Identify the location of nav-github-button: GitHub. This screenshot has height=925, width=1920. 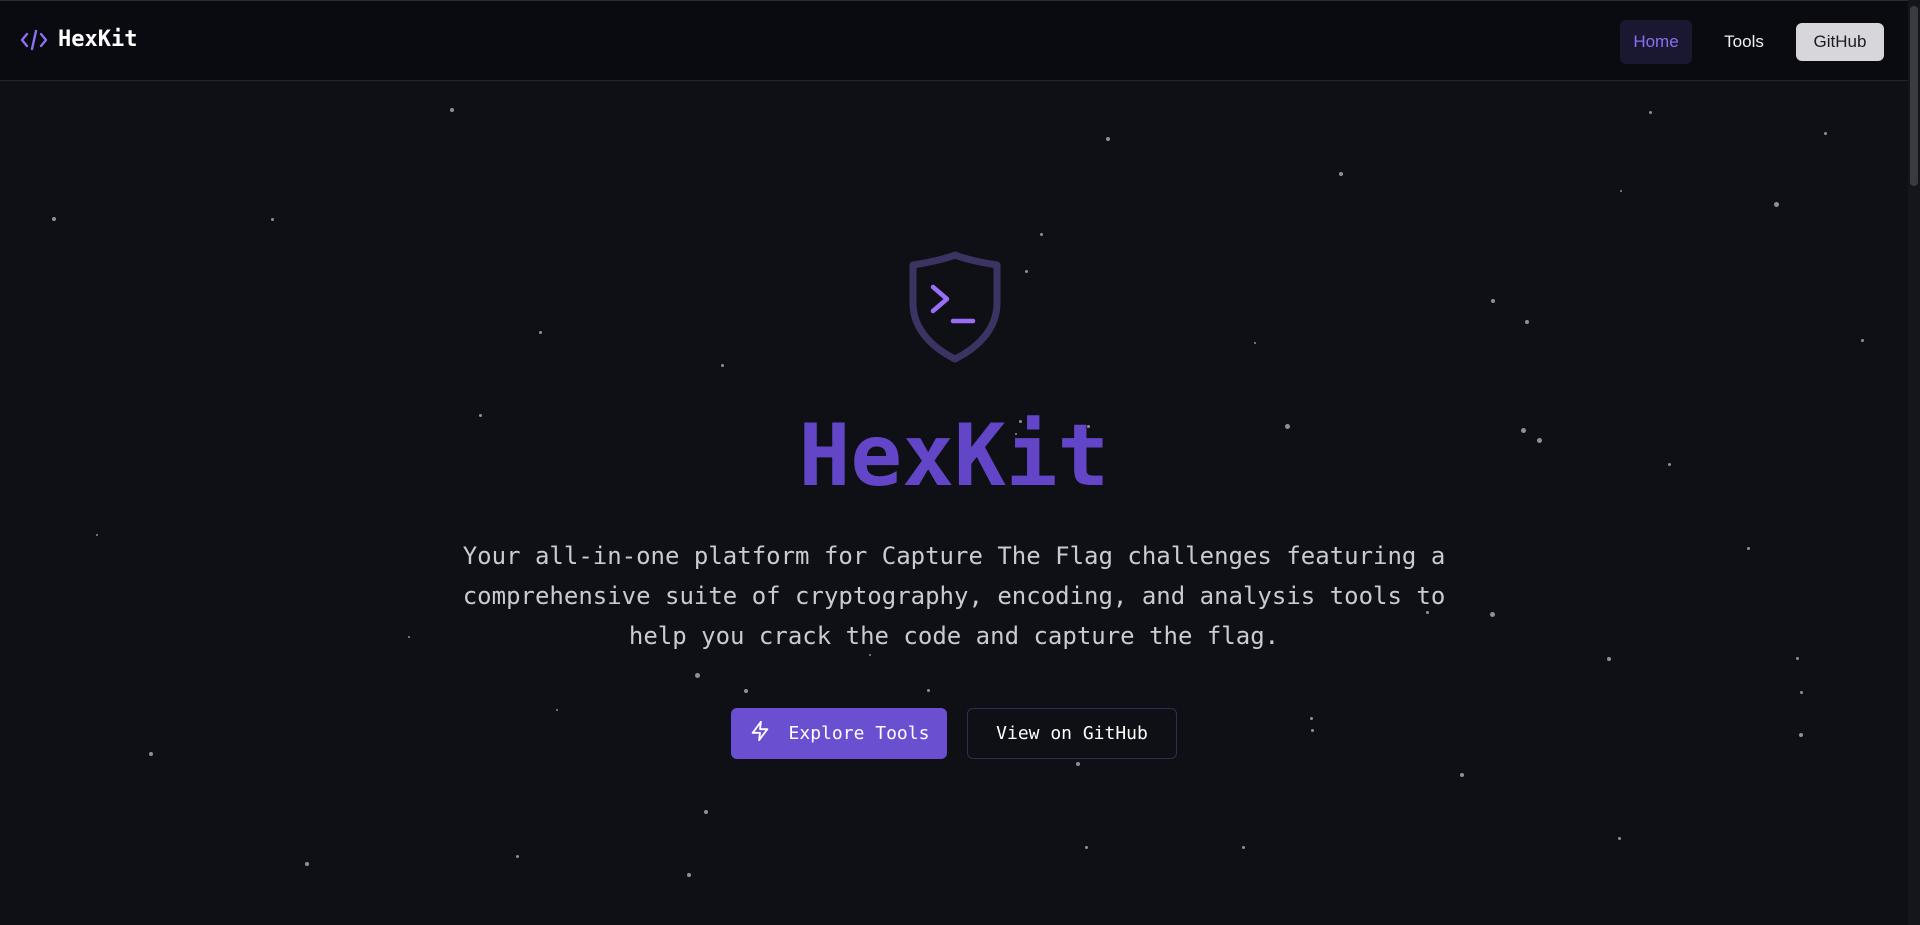
(1840, 42).